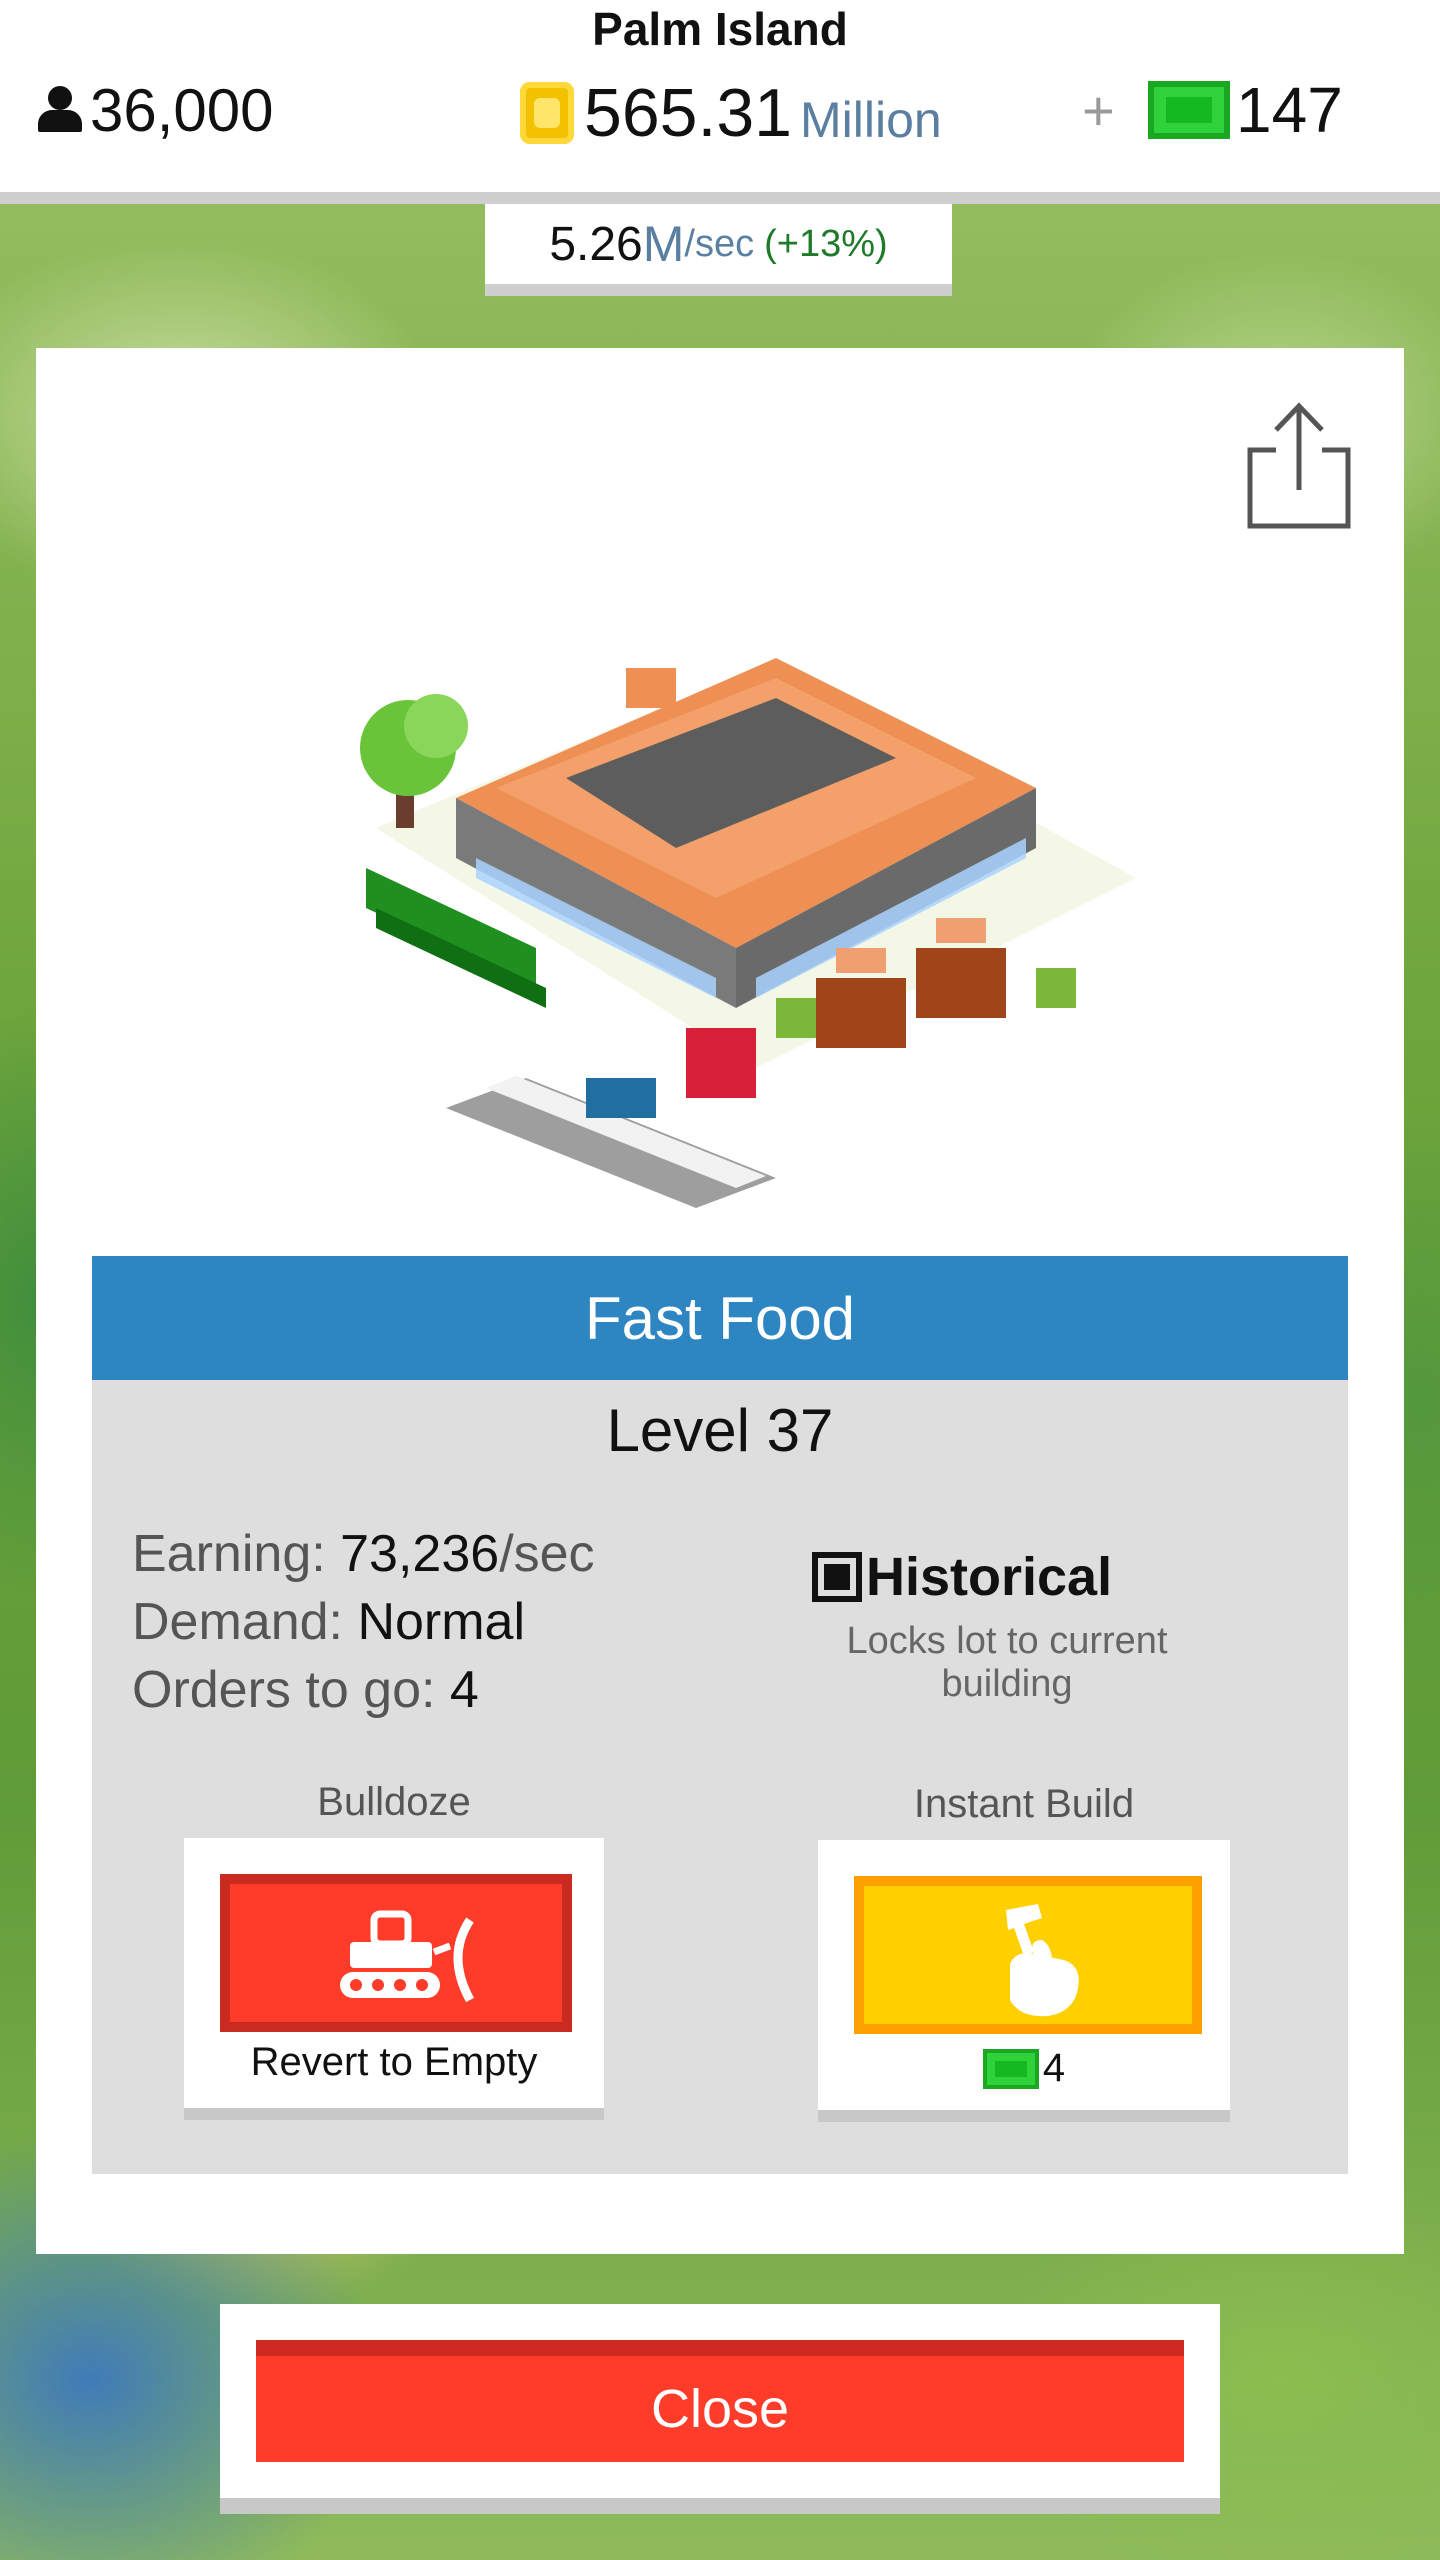  Describe the element at coordinates (60, 110) in the screenshot. I see `person-icon` at that location.